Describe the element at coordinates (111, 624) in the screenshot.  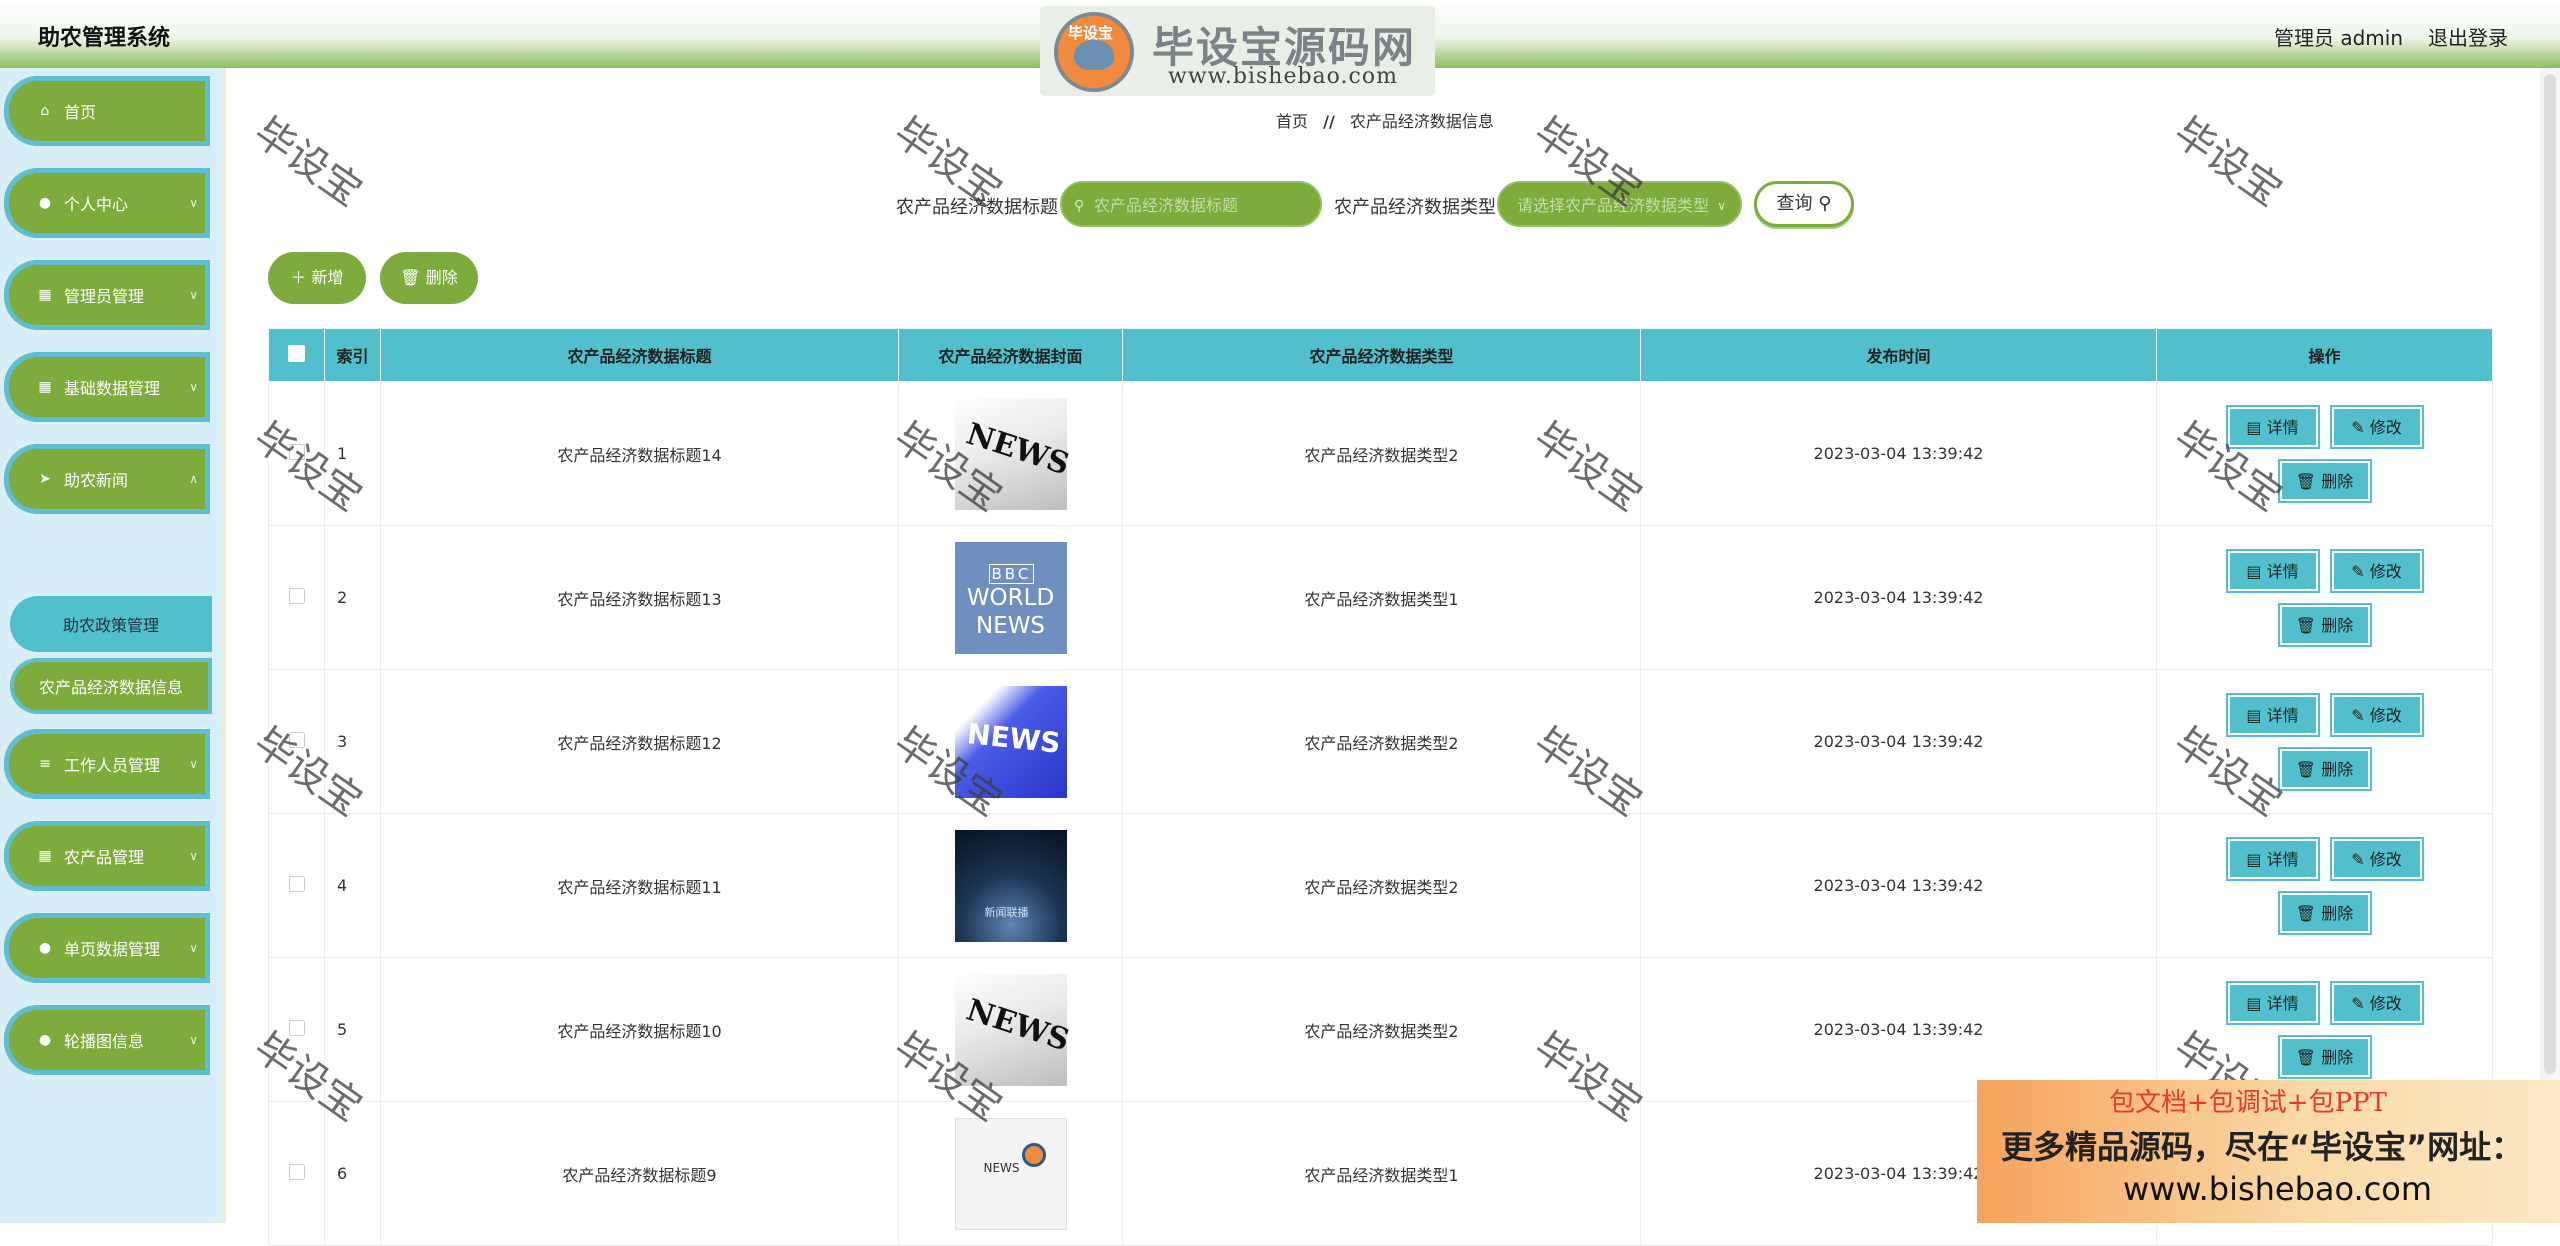
I see `sidebar-subitem-policy: 助农政策管理` at that location.